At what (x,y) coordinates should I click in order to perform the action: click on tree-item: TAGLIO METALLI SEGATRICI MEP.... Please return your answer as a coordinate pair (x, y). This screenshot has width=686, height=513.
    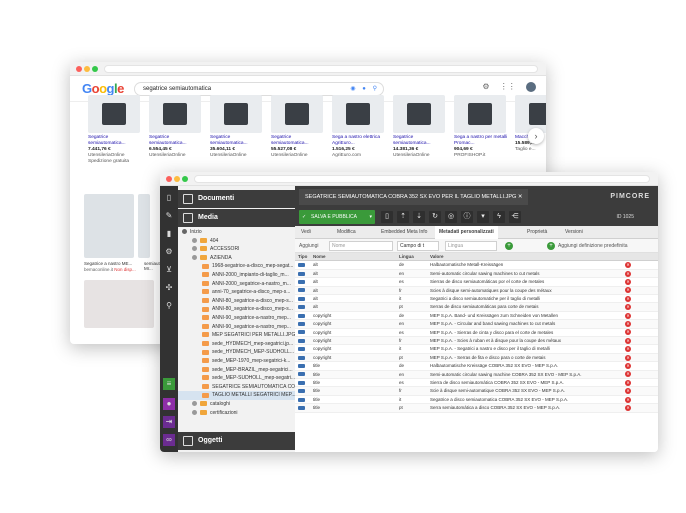
    Looking at the image, I should click on (236, 395).